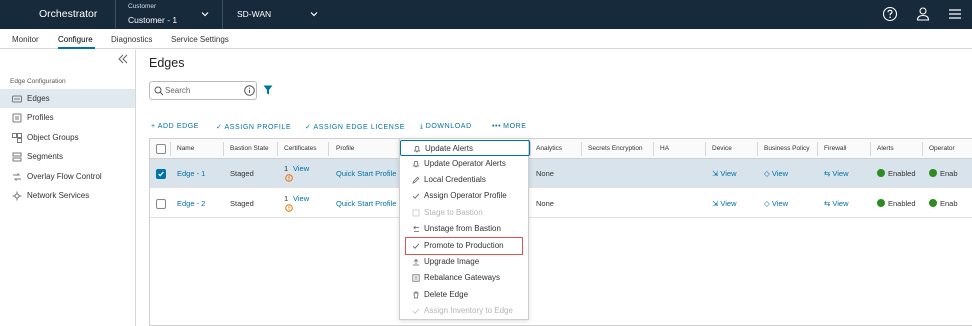 This screenshot has height=326, width=972. I want to click on menu-item-unstage-from-bastion: Unstage from Bastion, so click(465, 229).